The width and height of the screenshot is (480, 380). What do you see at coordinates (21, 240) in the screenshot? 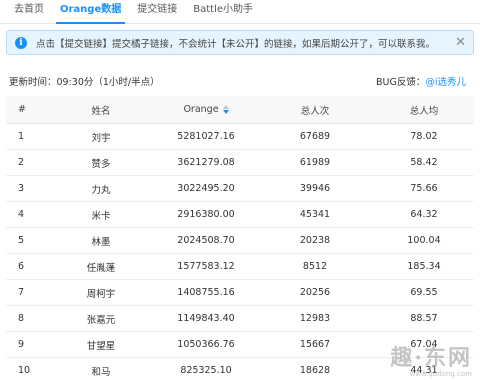
I see `cell-rank: 5` at bounding box center [21, 240].